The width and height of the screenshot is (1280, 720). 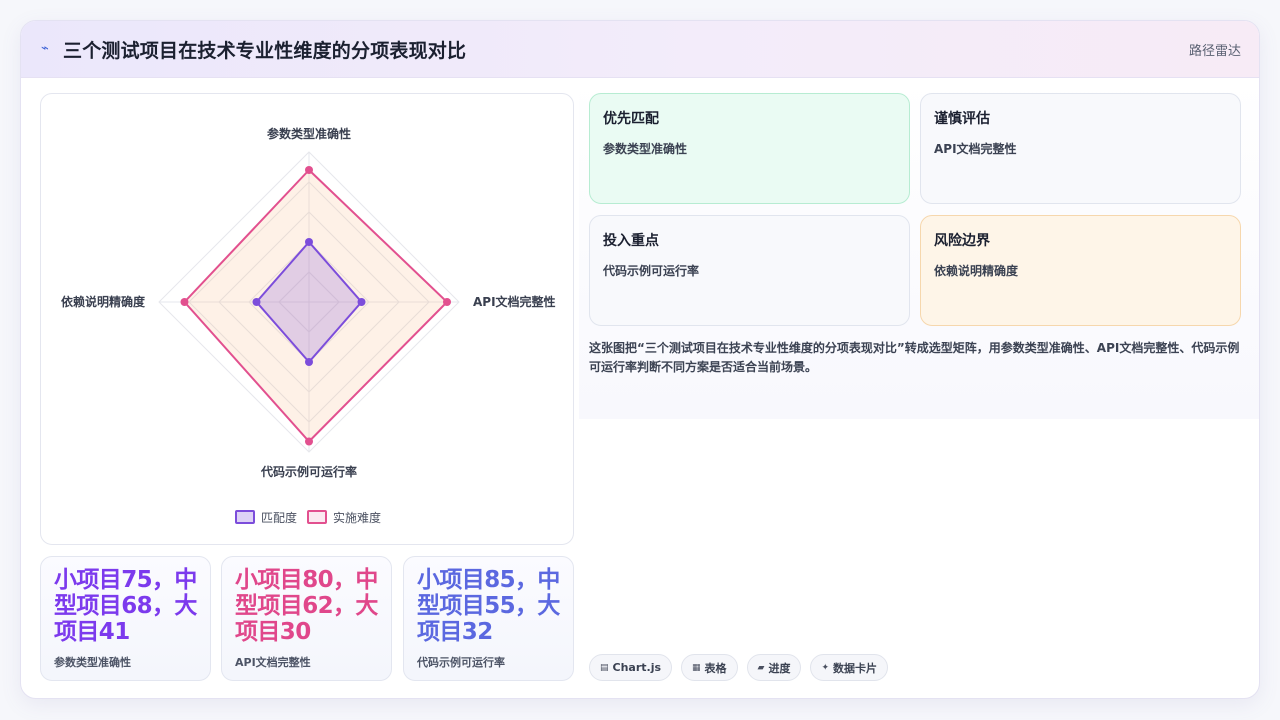 What do you see at coordinates (976, 271) in the screenshot?
I see `insight-text: 依赖说明精确度` at bounding box center [976, 271].